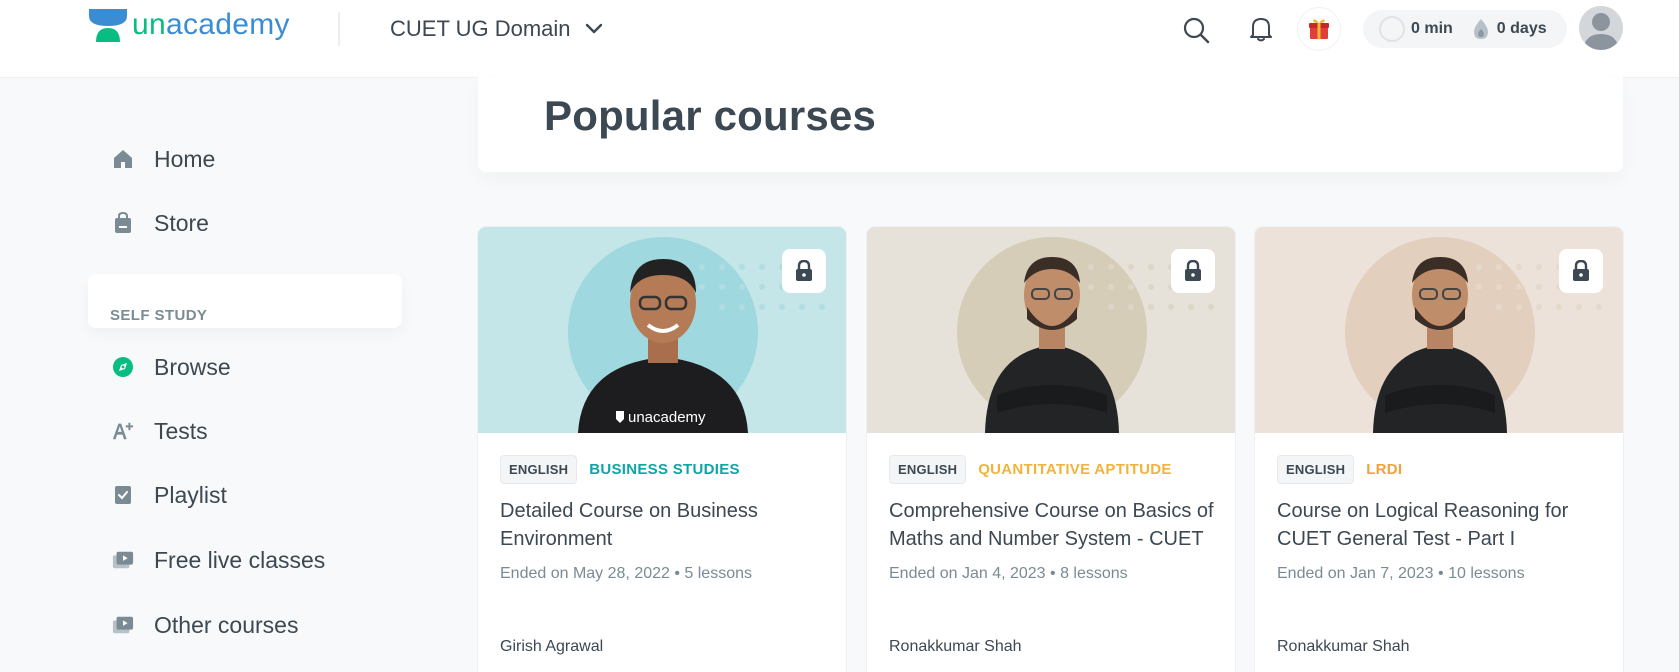 The image size is (1679, 672). I want to click on sidebar-item-other-courses: Other courses, so click(205, 625).